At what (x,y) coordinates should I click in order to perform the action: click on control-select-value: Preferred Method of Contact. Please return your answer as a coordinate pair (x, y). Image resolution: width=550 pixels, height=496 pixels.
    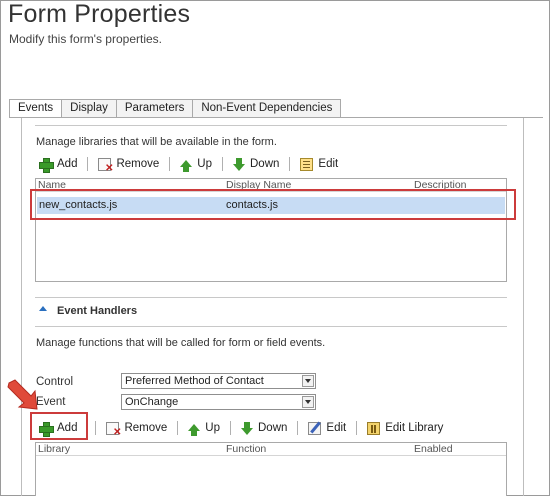
    Looking at the image, I should click on (194, 381).